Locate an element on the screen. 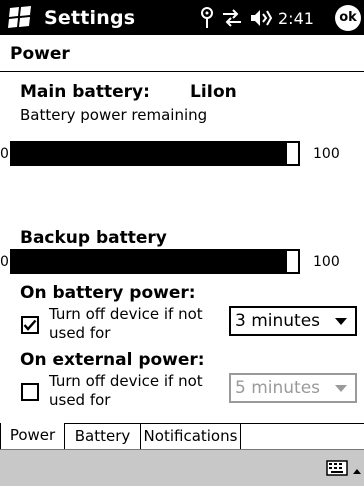 This screenshot has height=486, width=364. battery-timeout-dropdown: 3 minutes is located at coordinates (293, 321).